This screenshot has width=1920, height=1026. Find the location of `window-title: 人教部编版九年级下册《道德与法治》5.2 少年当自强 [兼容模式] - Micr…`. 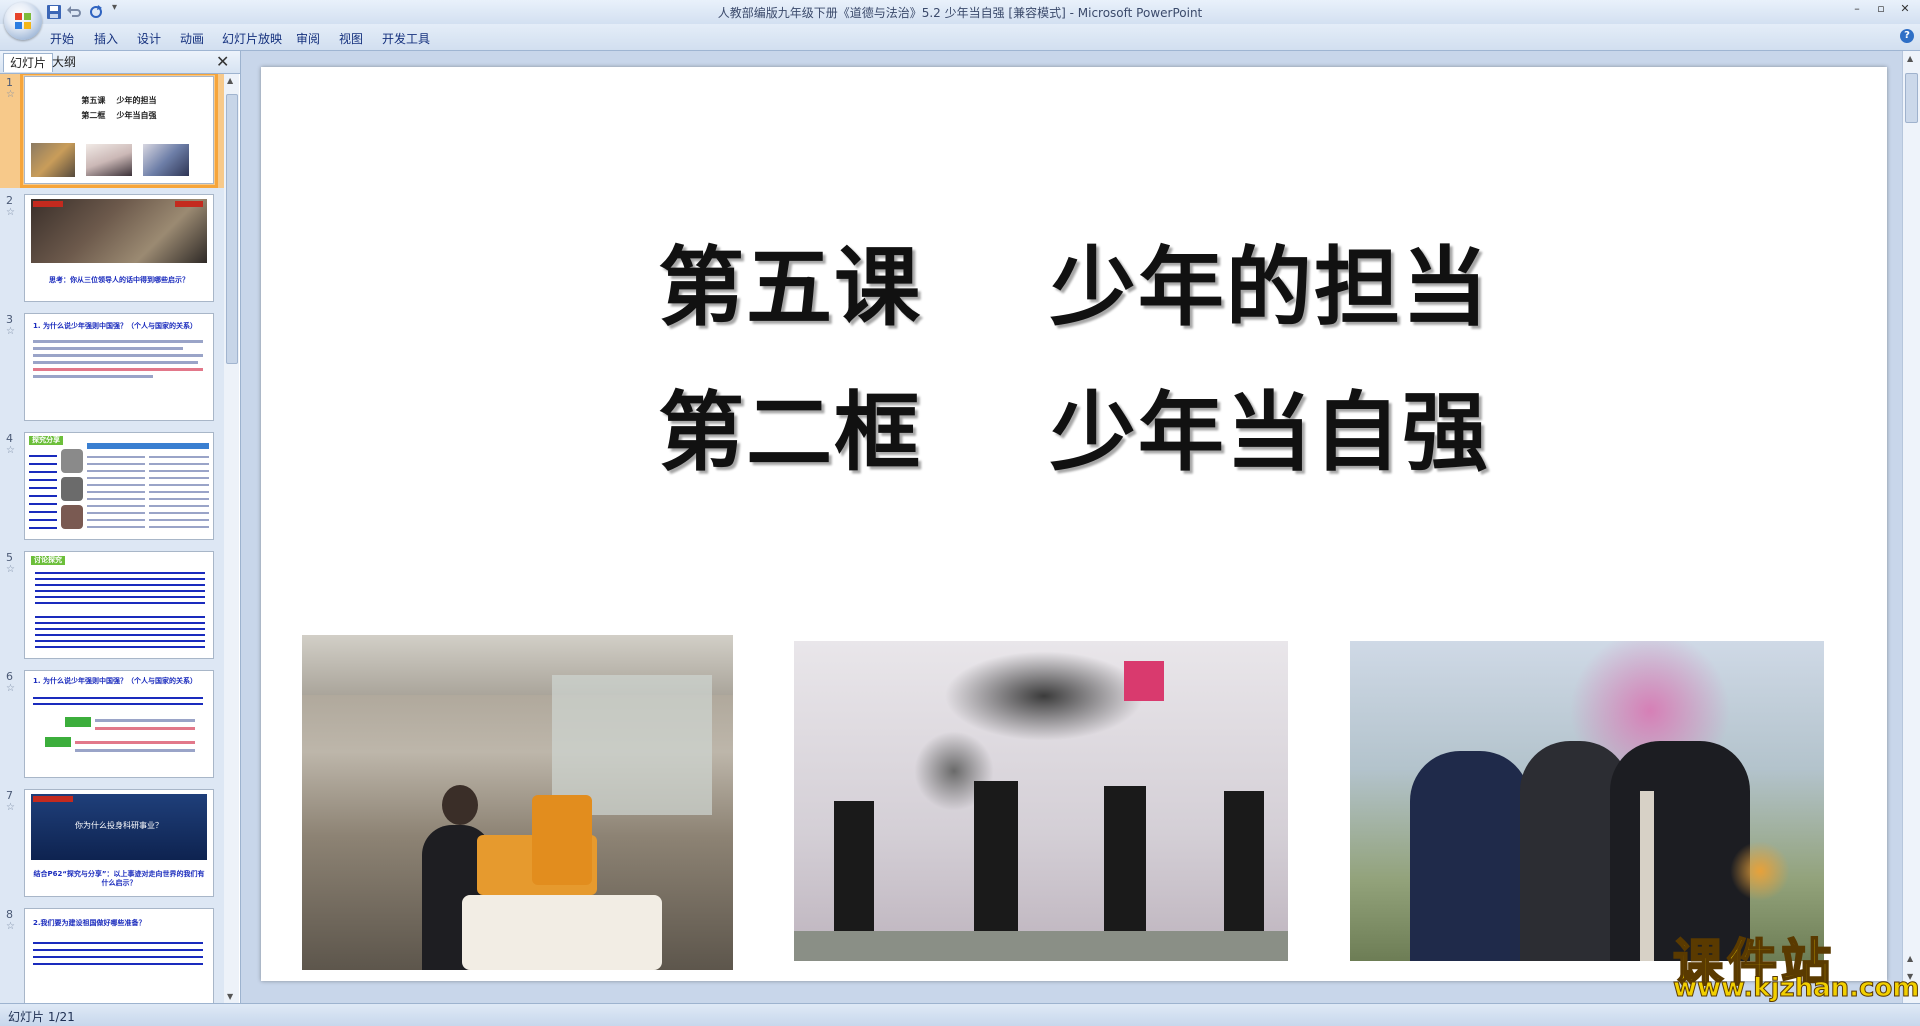

window-title: 人教部编版九年级下册《道德与法治》5.2 少年当自强 [兼容模式] - Micr… is located at coordinates (960, 13).